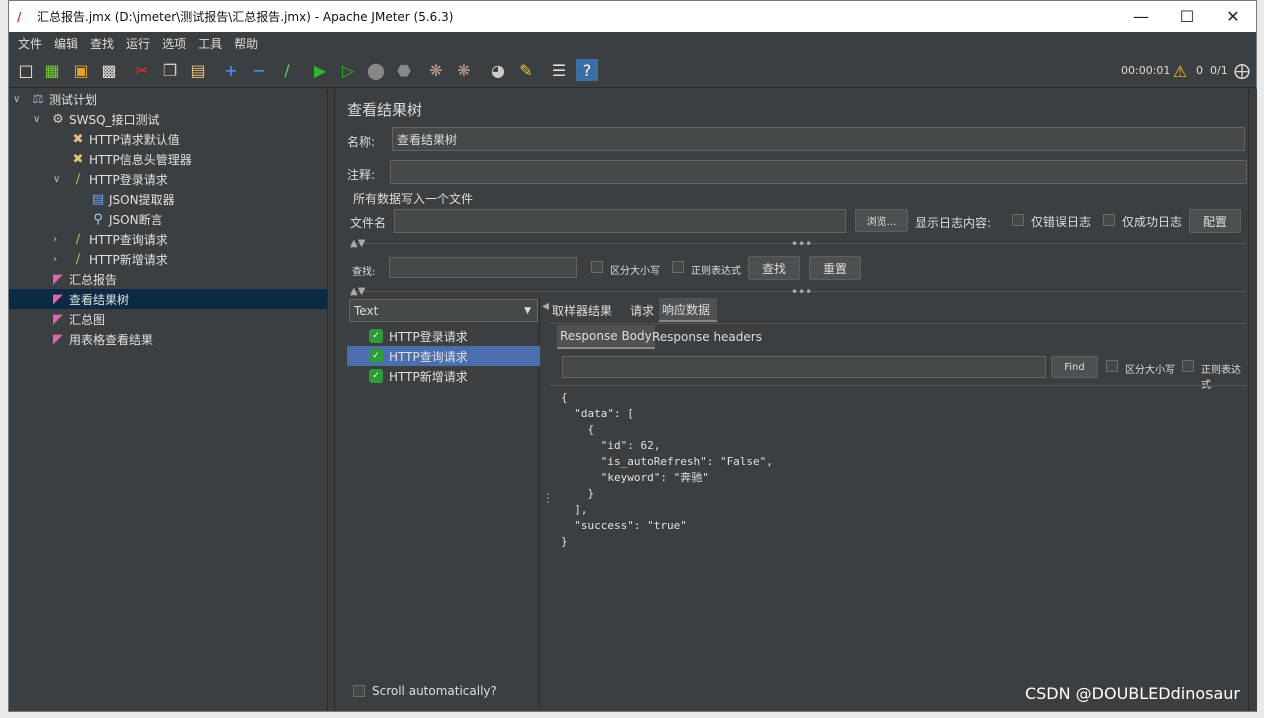 The image size is (1264, 718). I want to click on start-icon: ▶, so click(320, 70).